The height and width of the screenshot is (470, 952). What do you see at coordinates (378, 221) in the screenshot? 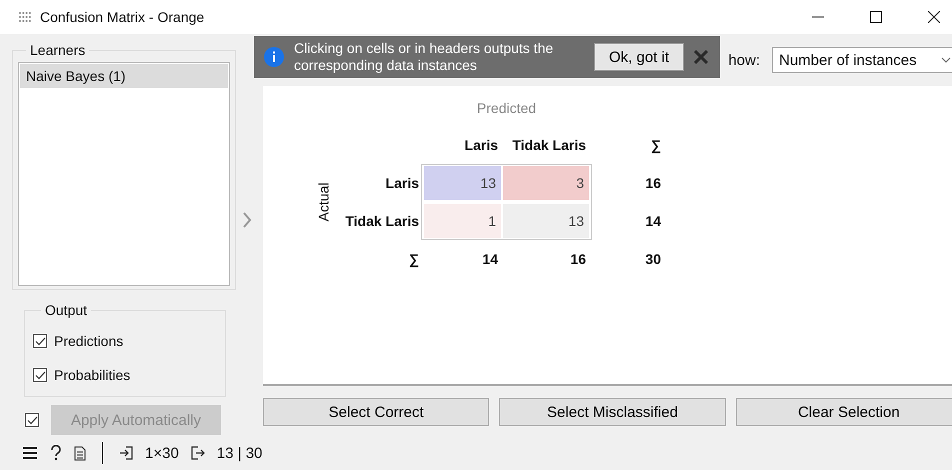
I see `row-header: Tidak Laris` at bounding box center [378, 221].